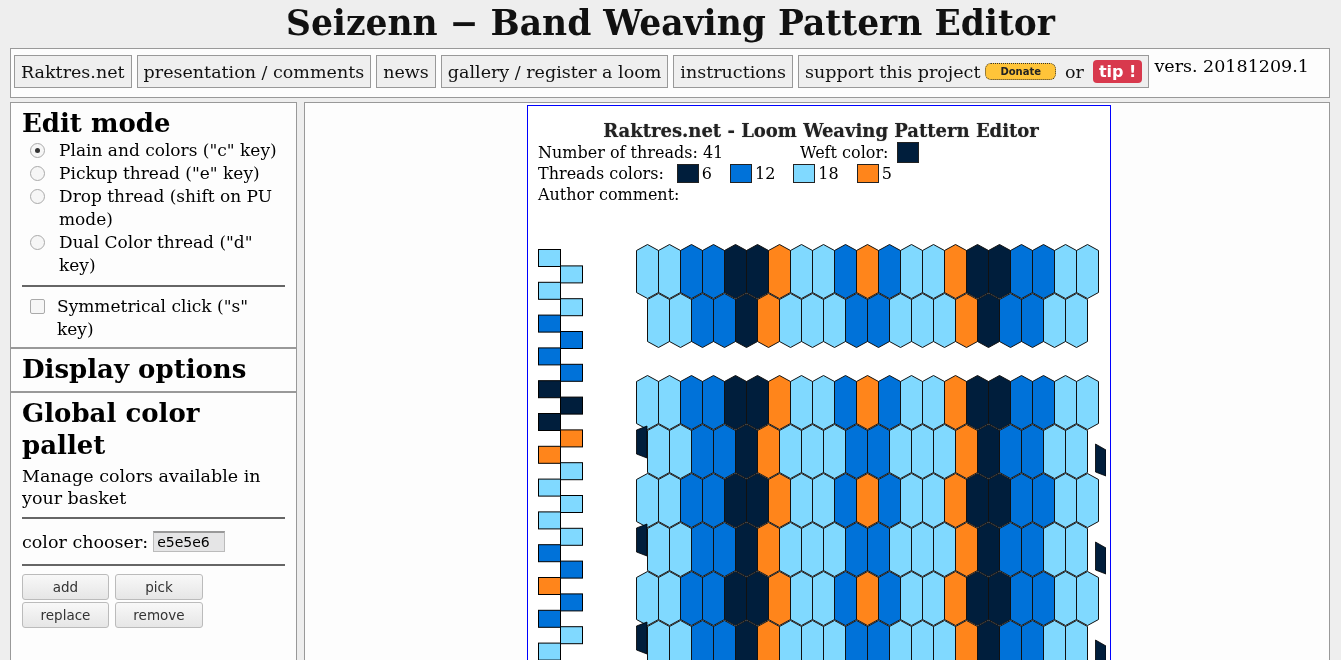 The height and width of the screenshot is (660, 1341). I want to click on checkbox-label: Symmetrical click ("s" key), so click(153, 318).